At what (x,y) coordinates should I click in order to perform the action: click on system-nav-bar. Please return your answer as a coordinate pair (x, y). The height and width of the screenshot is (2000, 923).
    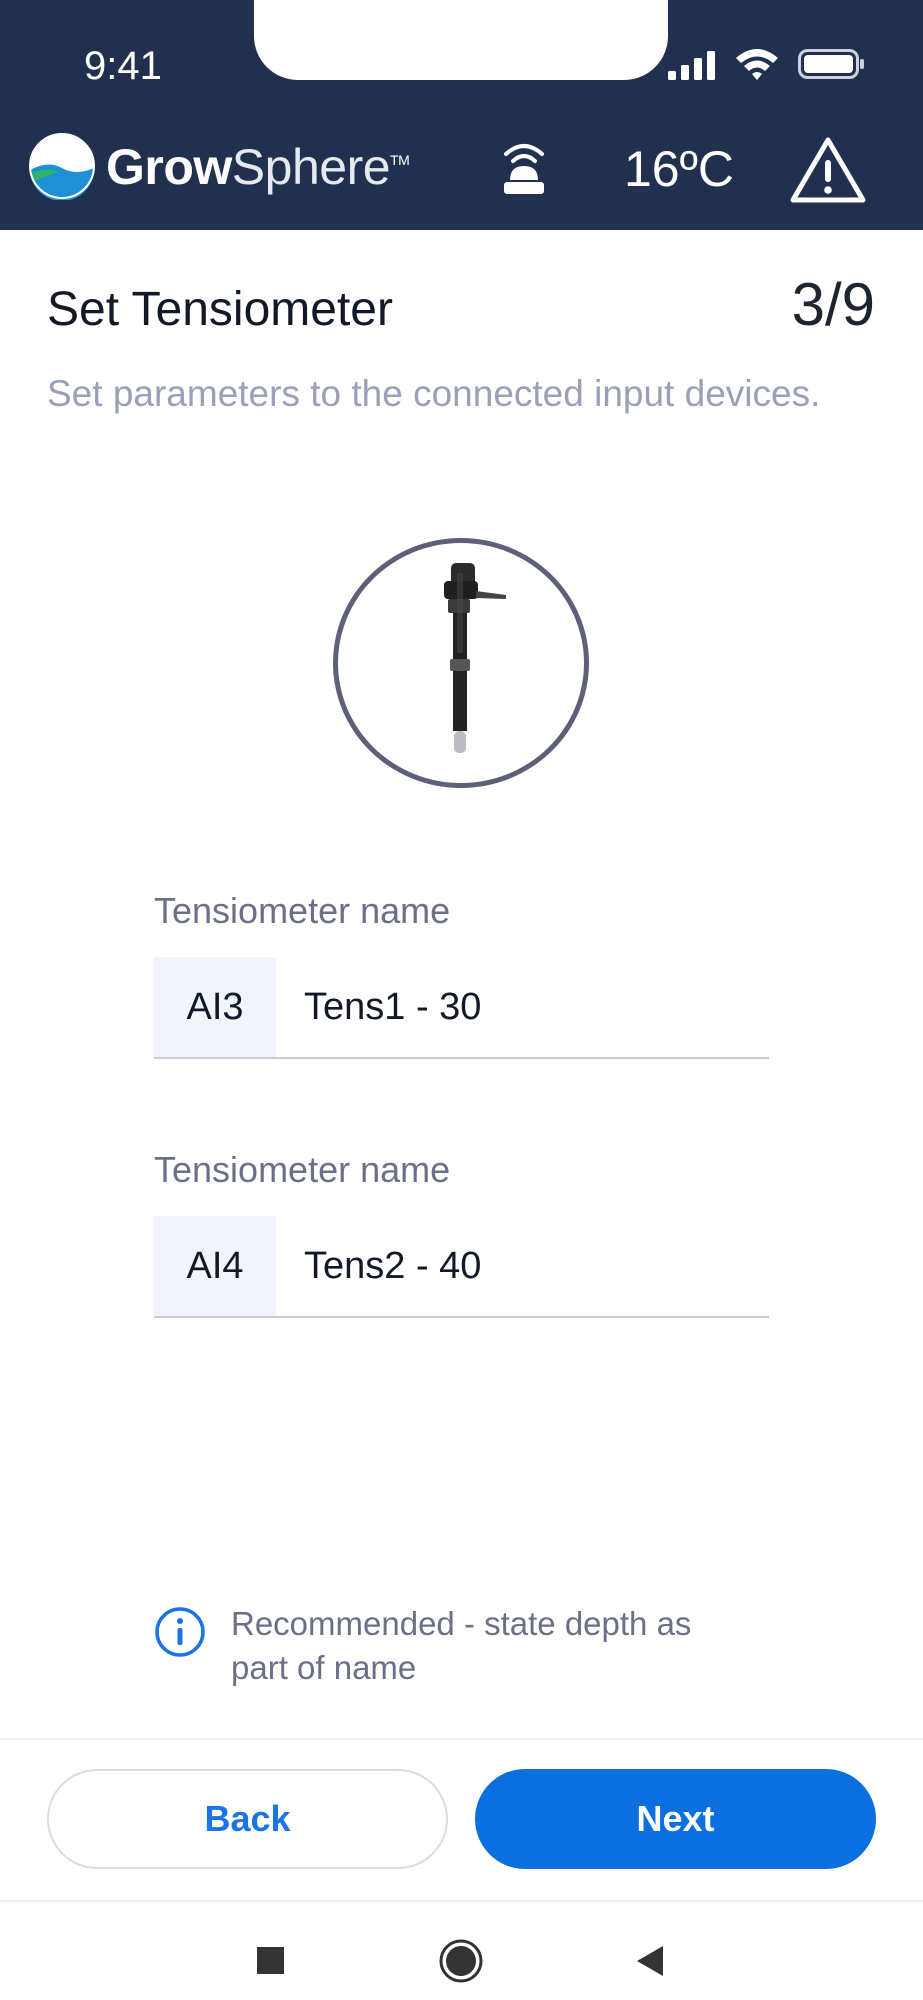
    Looking at the image, I should click on (461, 1950).